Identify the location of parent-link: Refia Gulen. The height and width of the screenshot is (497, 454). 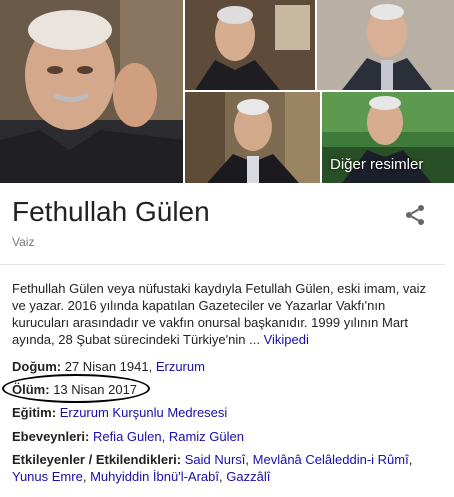
(127, 436).